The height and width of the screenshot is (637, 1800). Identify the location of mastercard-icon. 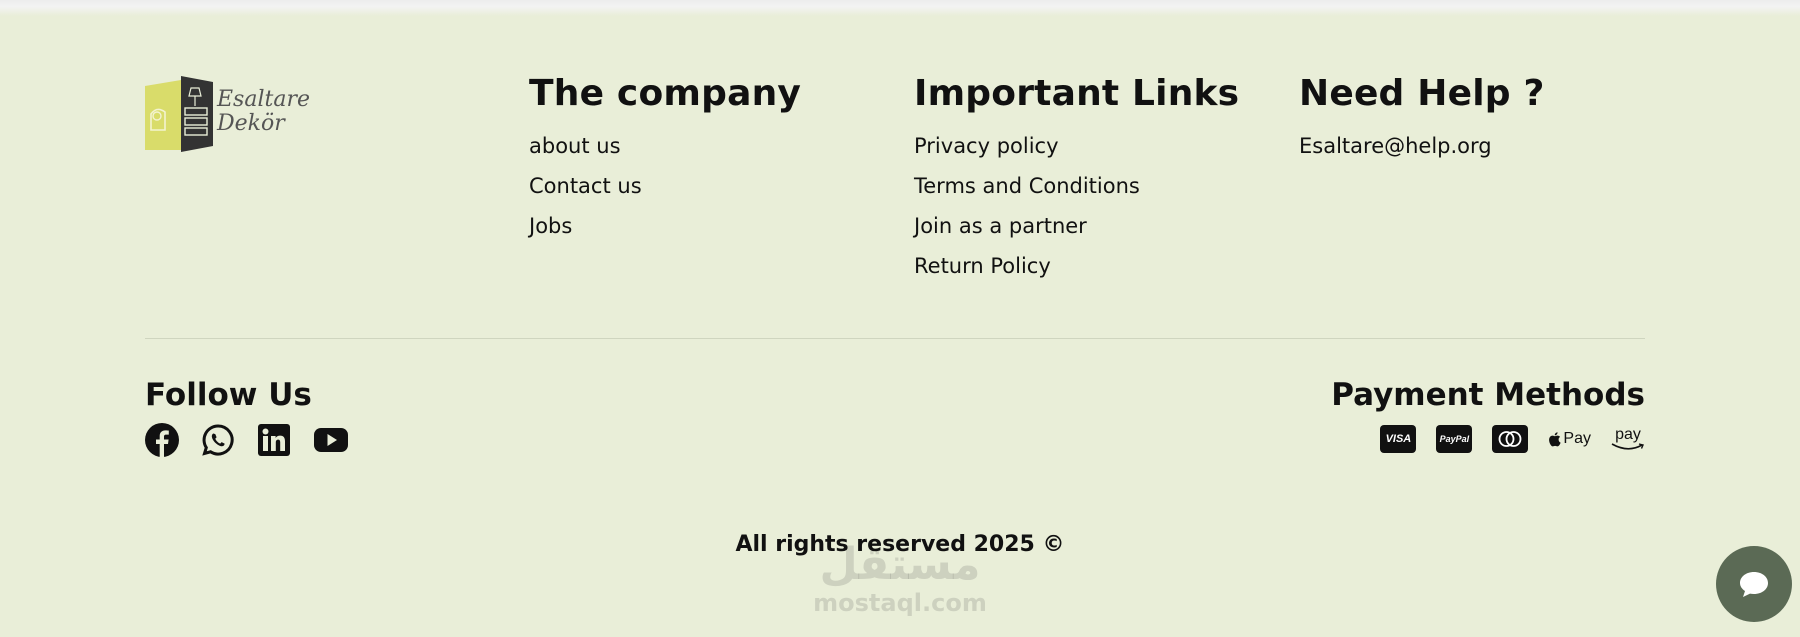
(1510, 439).